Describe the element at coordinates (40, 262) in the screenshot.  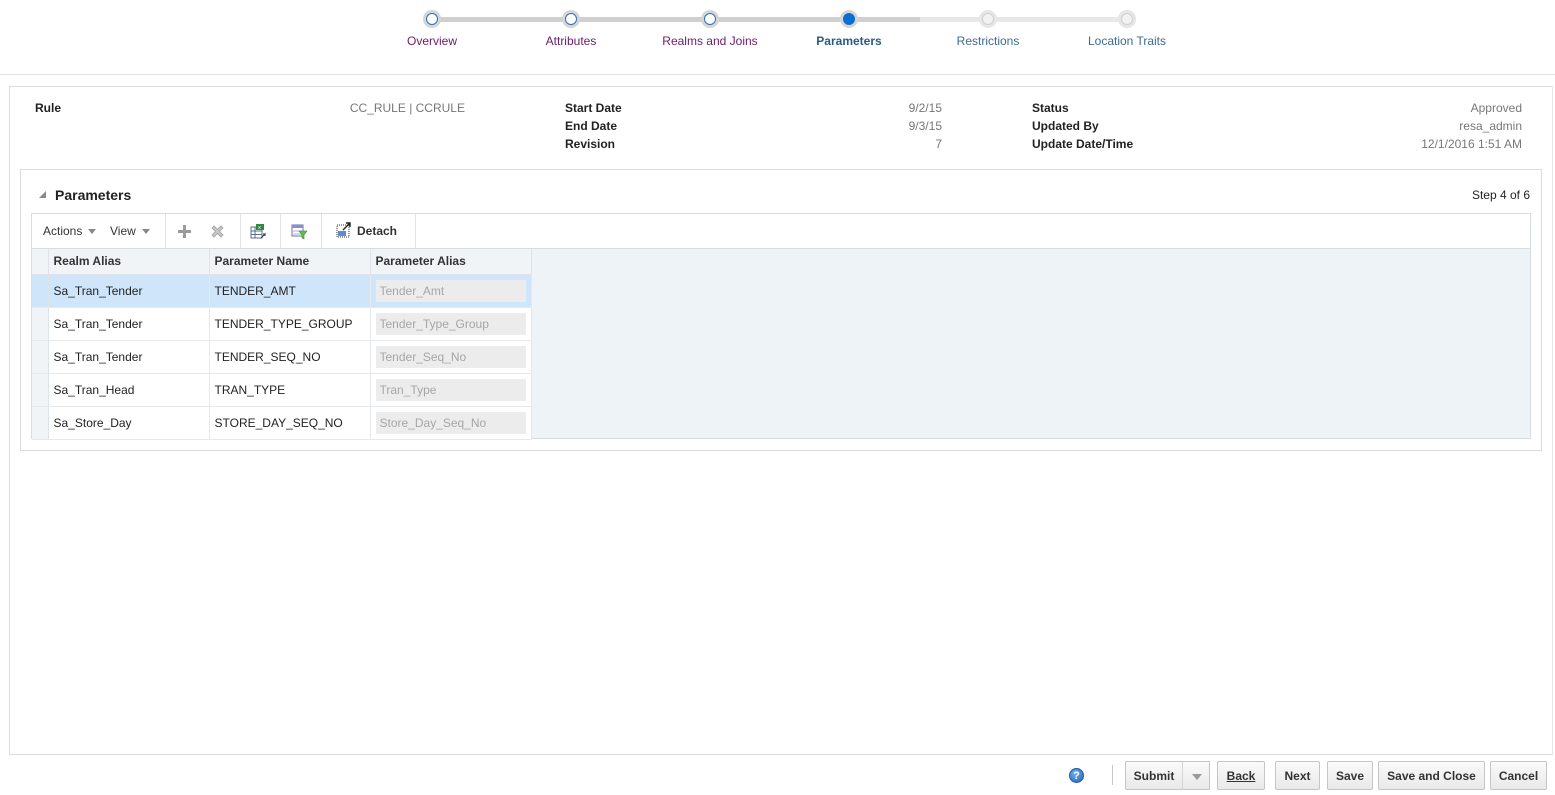
I see `row-header-column` at that location.